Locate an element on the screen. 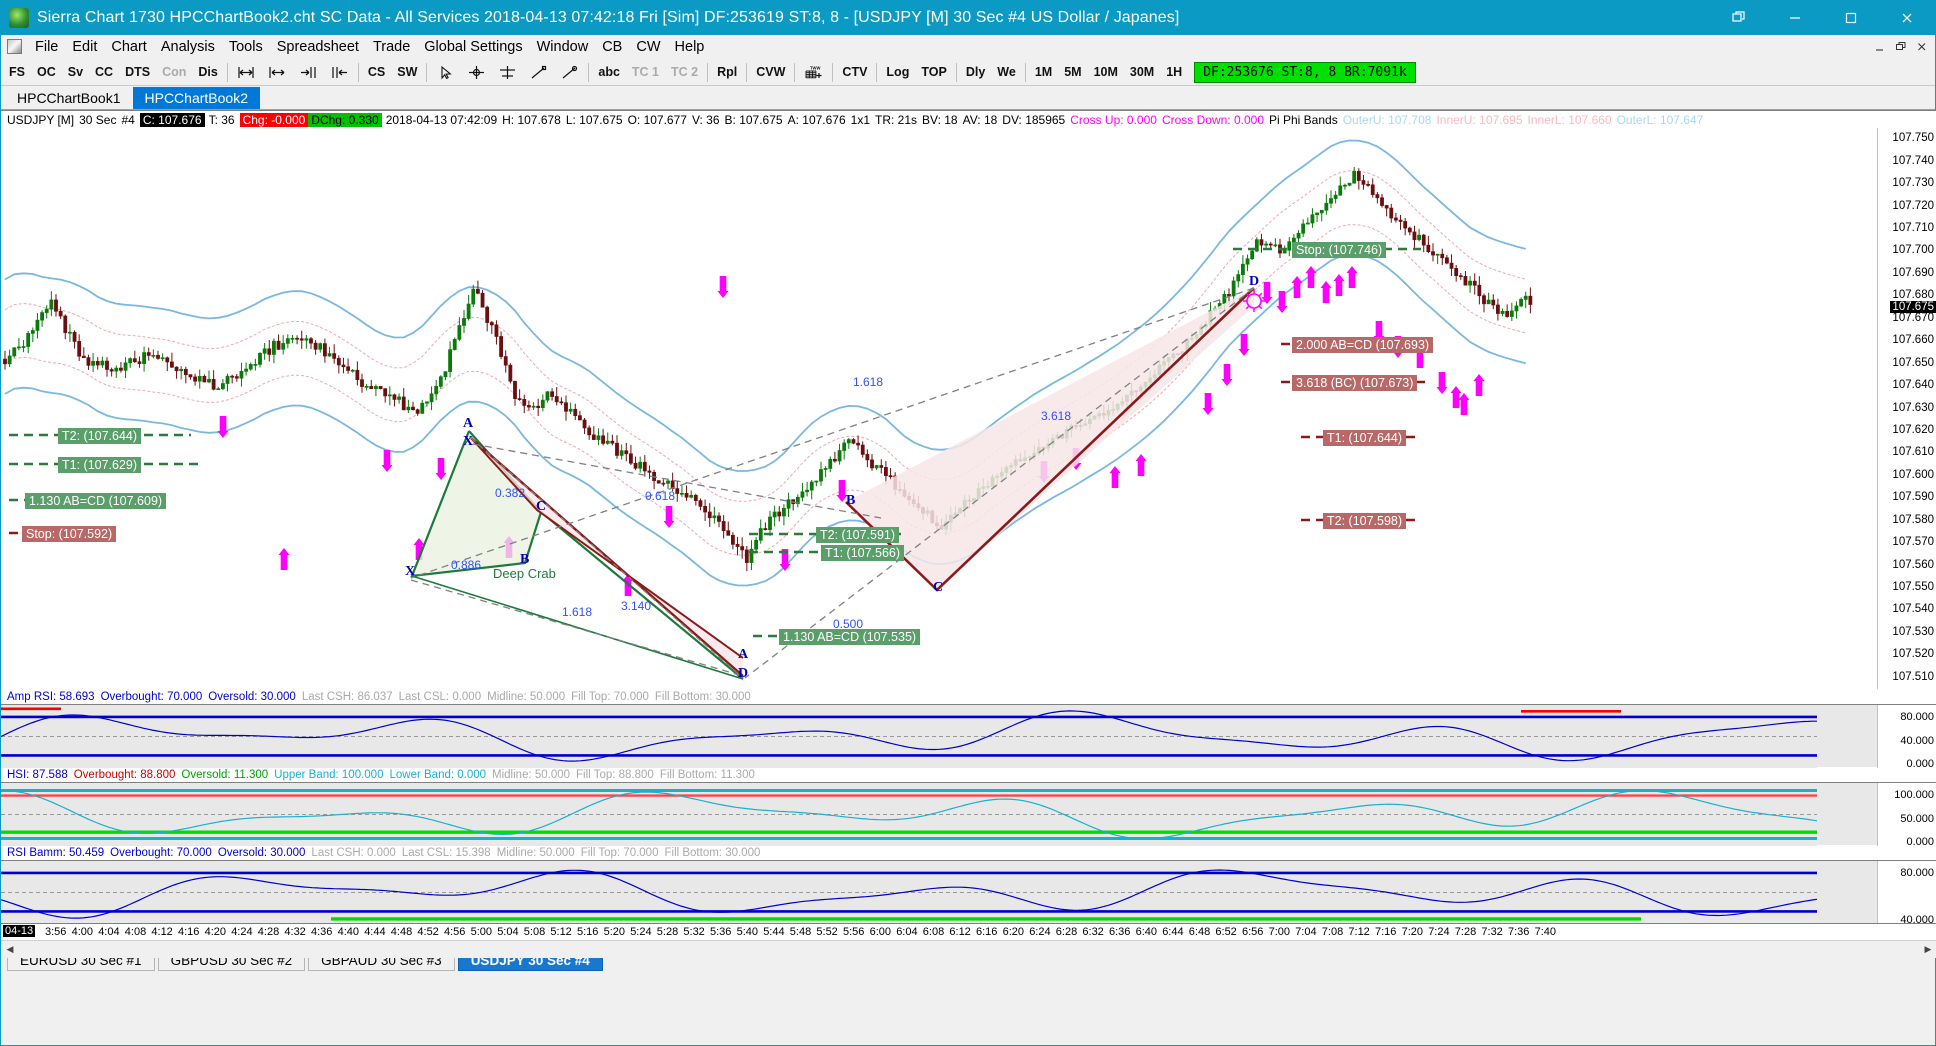 This screenshot has width=1936, height=1046. pattern-level-label: T2: (107.591) is located at coordinates (858, 535).